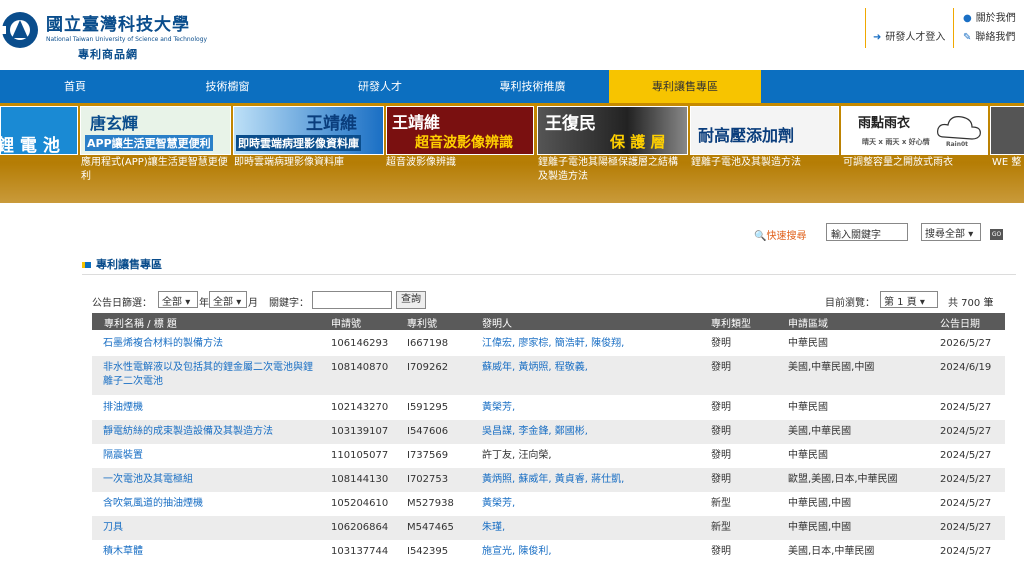  Describe the element at coordinates (996, 234) in the screenshot. I see `go-button: GO` at that location.